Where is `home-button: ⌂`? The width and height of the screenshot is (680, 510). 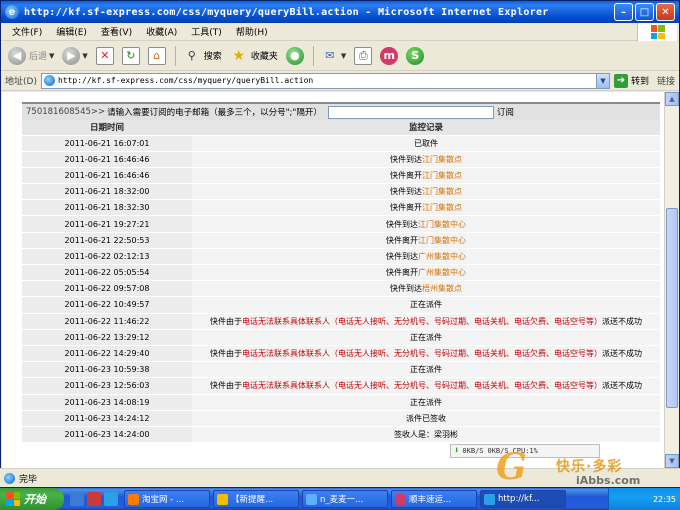
home-button: ⌂ is located at coordinates (157, 56).